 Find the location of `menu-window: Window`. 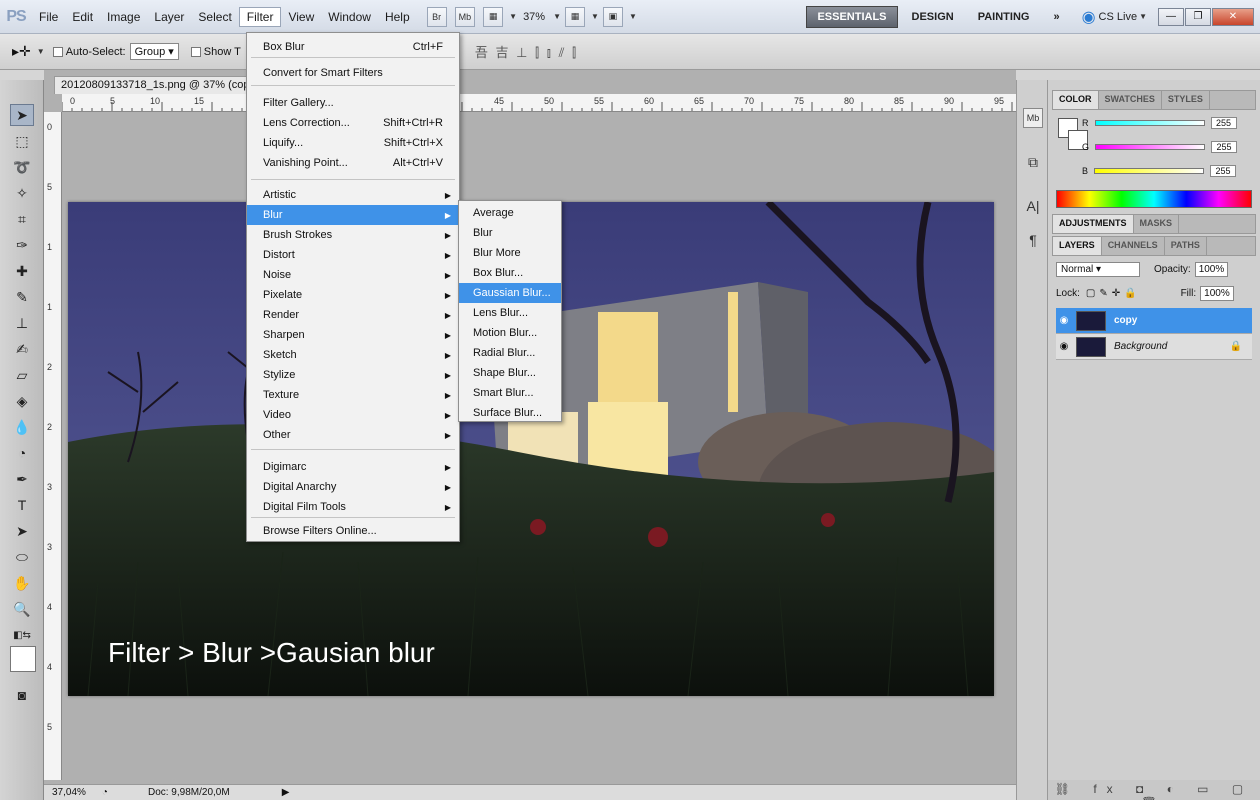

menu-window: Window is located at coordinates (349, 17).